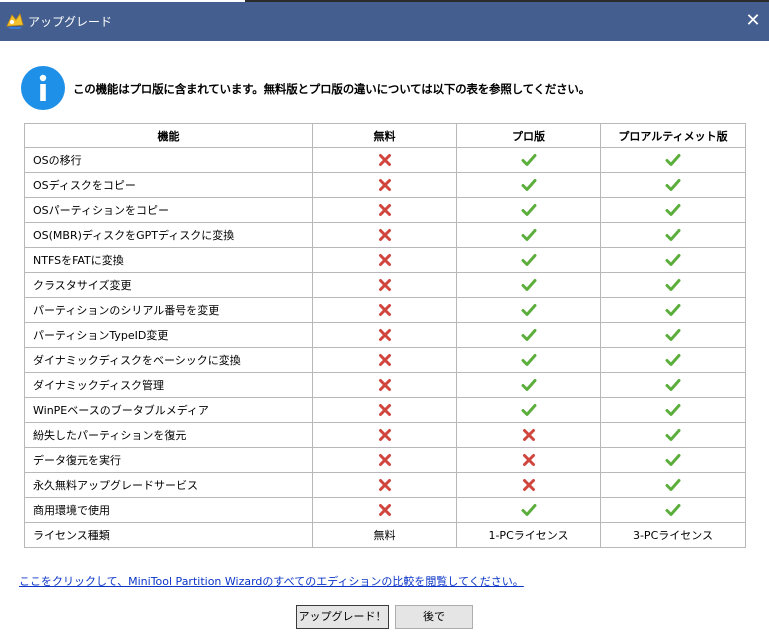  What do you see at coordinates (168, 160) in the screenshot?
I see `feature-name: OSの移行` at bounding box center [168, 160].